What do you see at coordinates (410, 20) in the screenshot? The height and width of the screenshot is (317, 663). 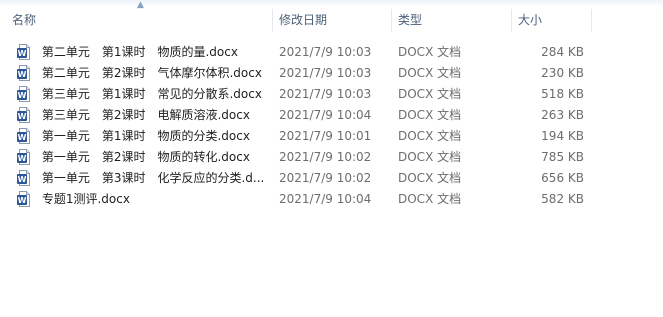 I see `column-header-type-label: 类型` at bounding box center [410, 20].